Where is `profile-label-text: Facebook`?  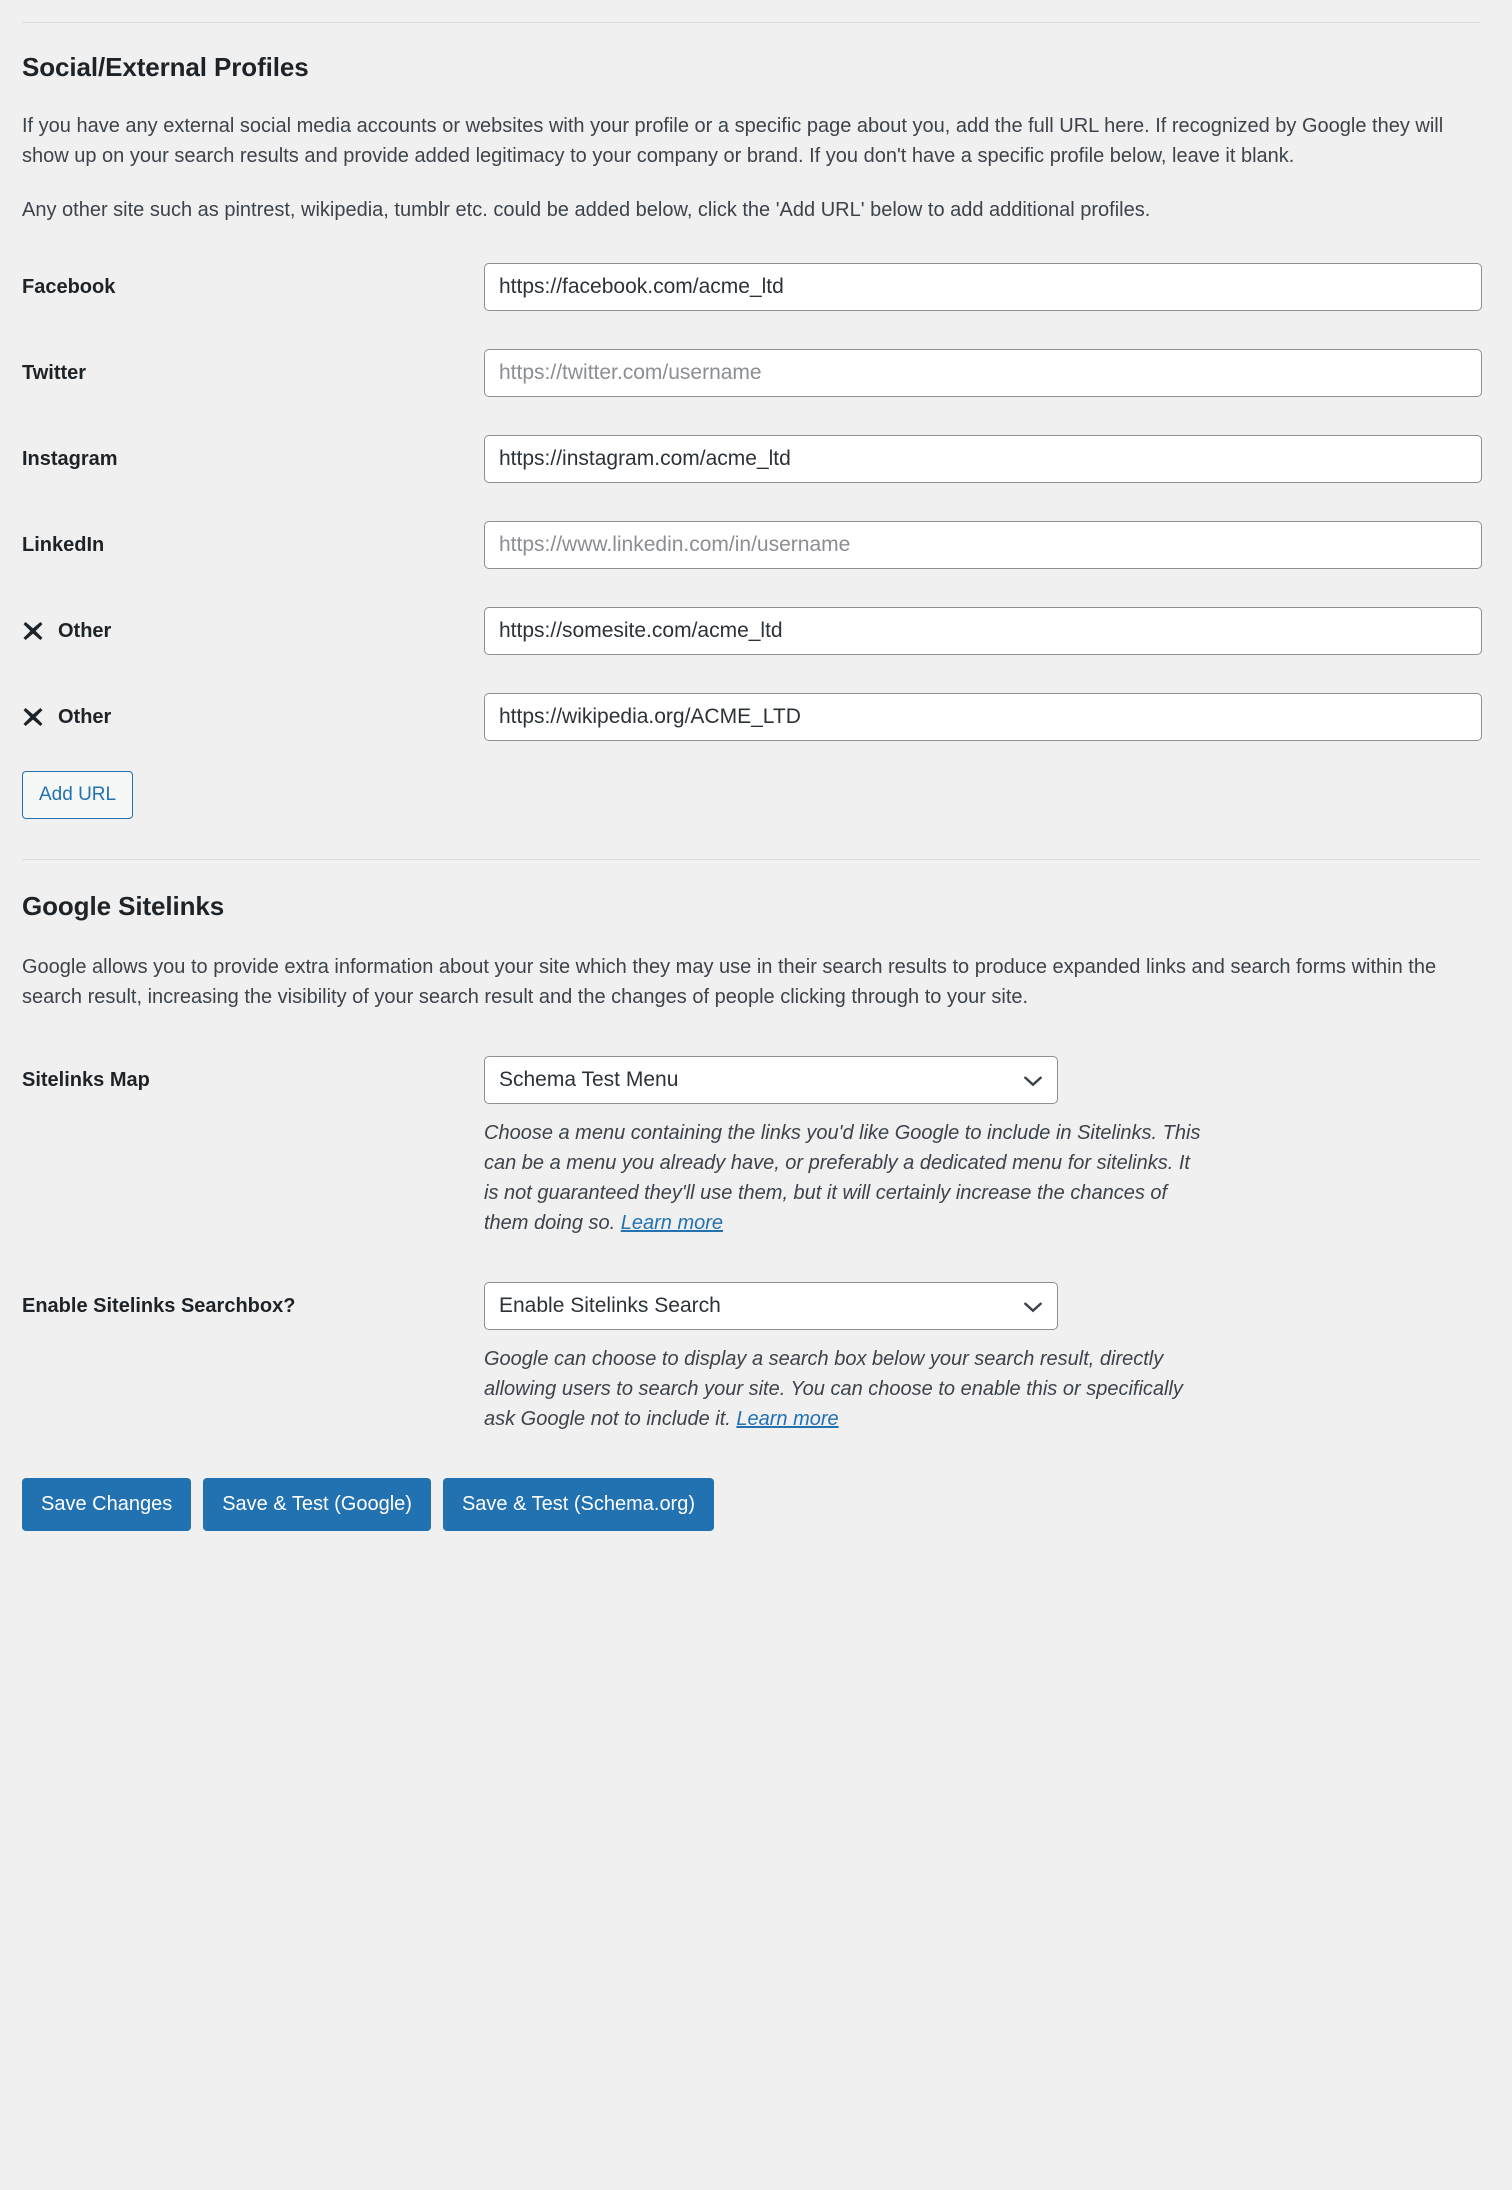
profile-label-text: Facebook is located at coordinates (69, 286).